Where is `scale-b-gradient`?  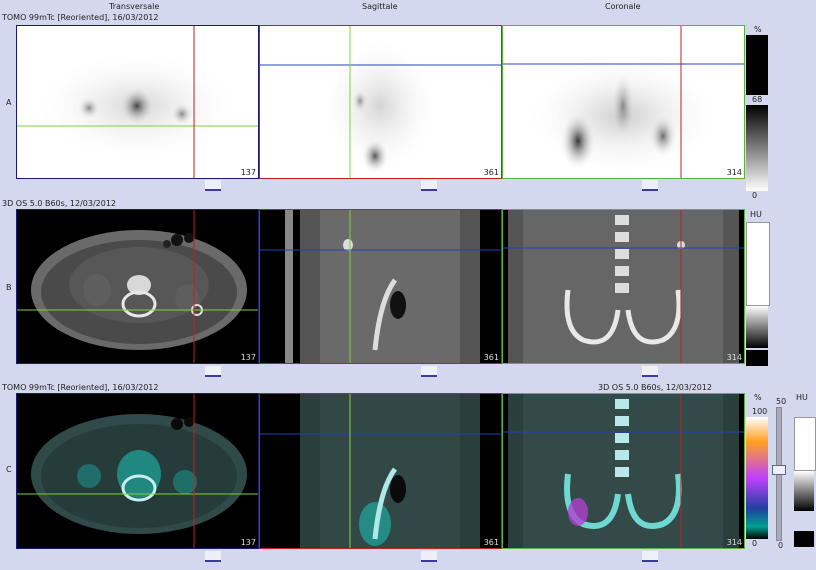 scale-b-gradient is located at coordinates (757, 327).